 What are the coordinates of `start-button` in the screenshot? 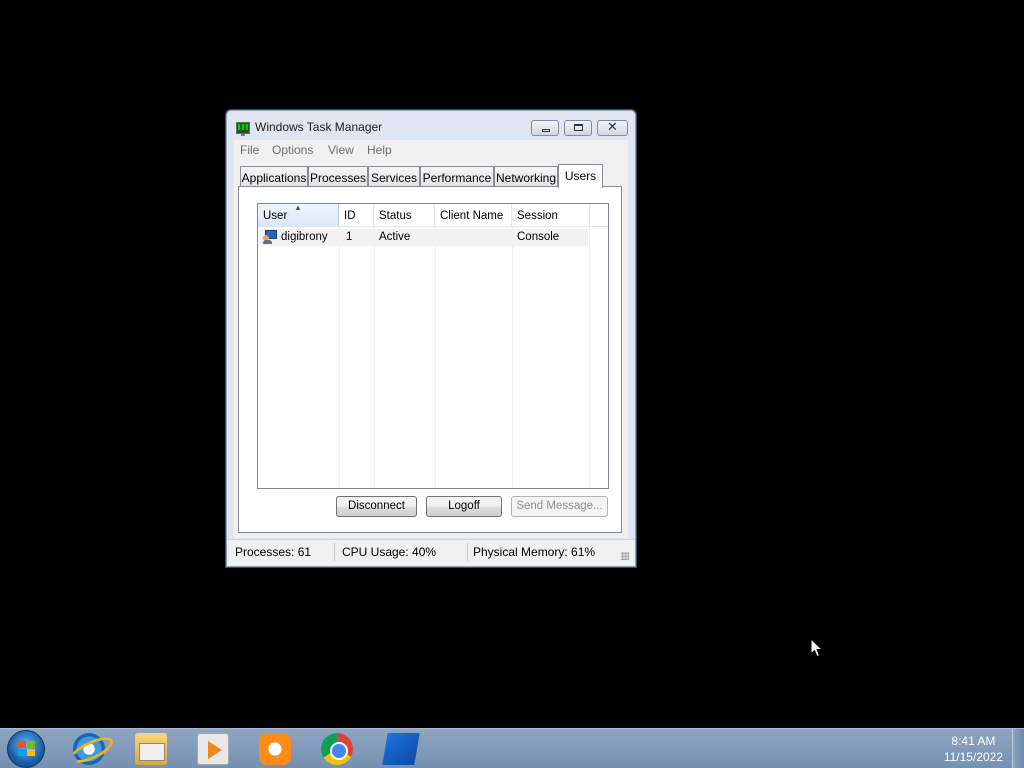 It's located at (26, 749).